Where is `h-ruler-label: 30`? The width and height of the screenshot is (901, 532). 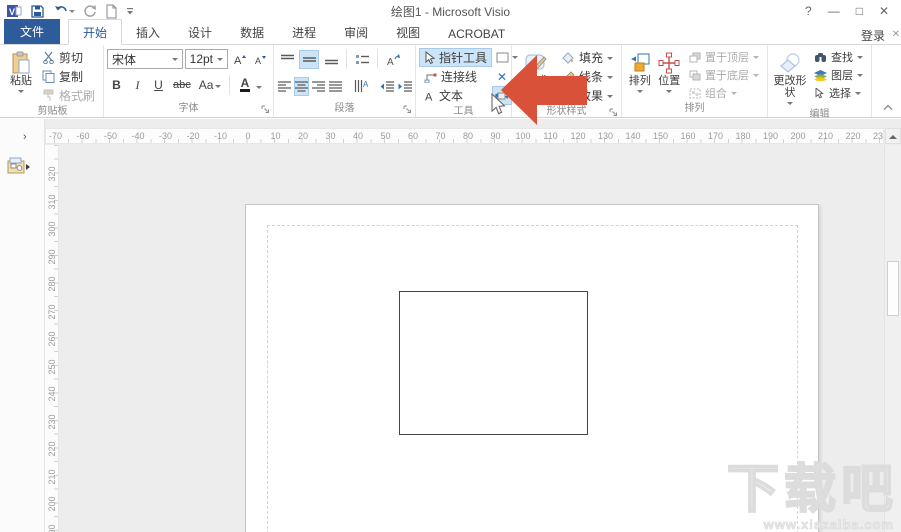
h-ruler-label: 30 is located at coordinates (330, 136).